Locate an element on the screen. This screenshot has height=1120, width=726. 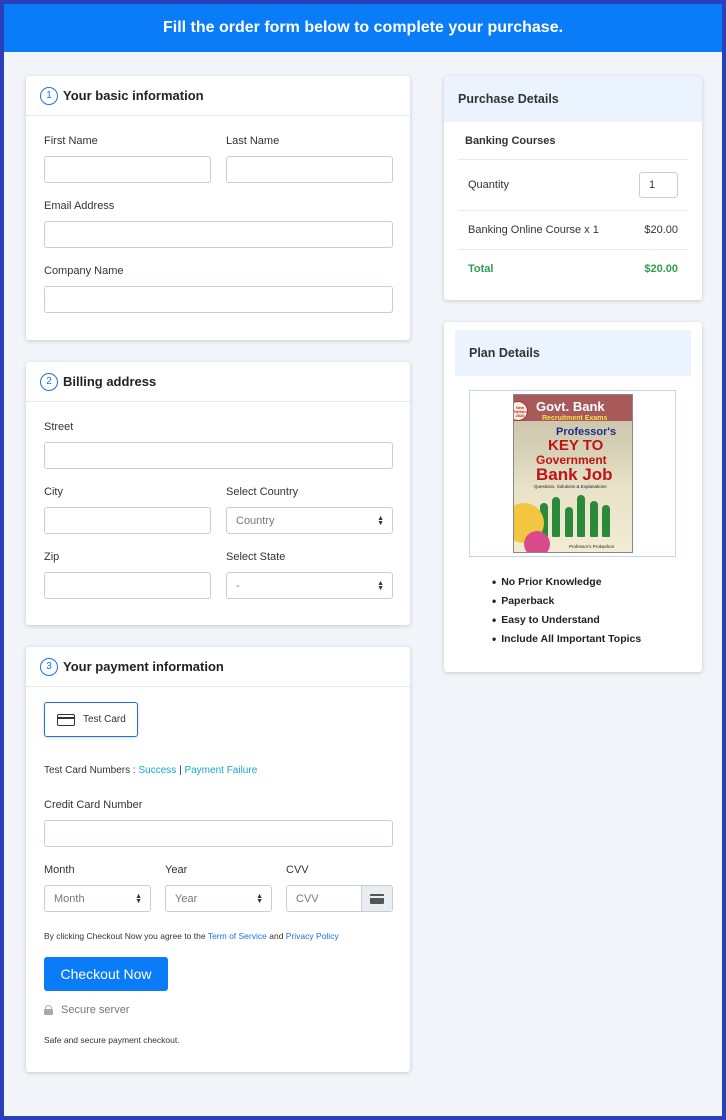
last-name-input is located at coordinates (309, 169).